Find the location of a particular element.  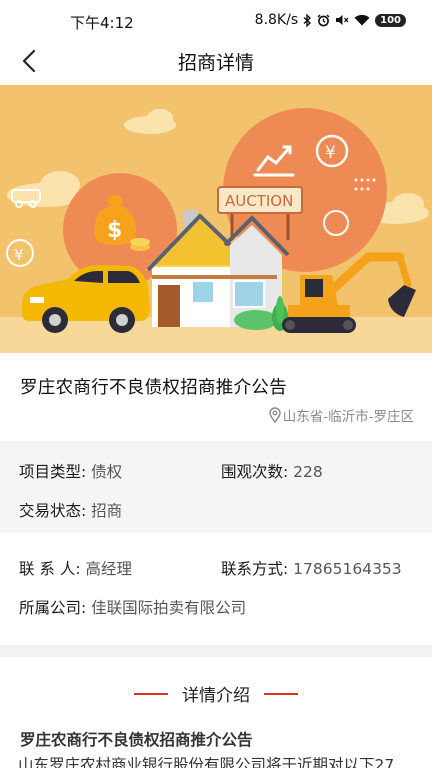

wifi-icon is located at coordinates (362, 20).